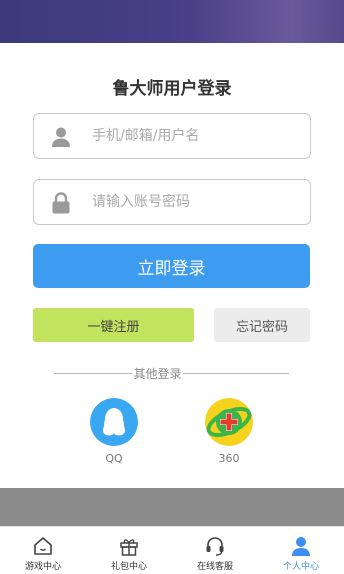 Image resolution: width=344 pixels, height=574 pixels. Describe the element at coordinates (114, 458) in the screenshot. I see `qq-label: QQ` at that location.